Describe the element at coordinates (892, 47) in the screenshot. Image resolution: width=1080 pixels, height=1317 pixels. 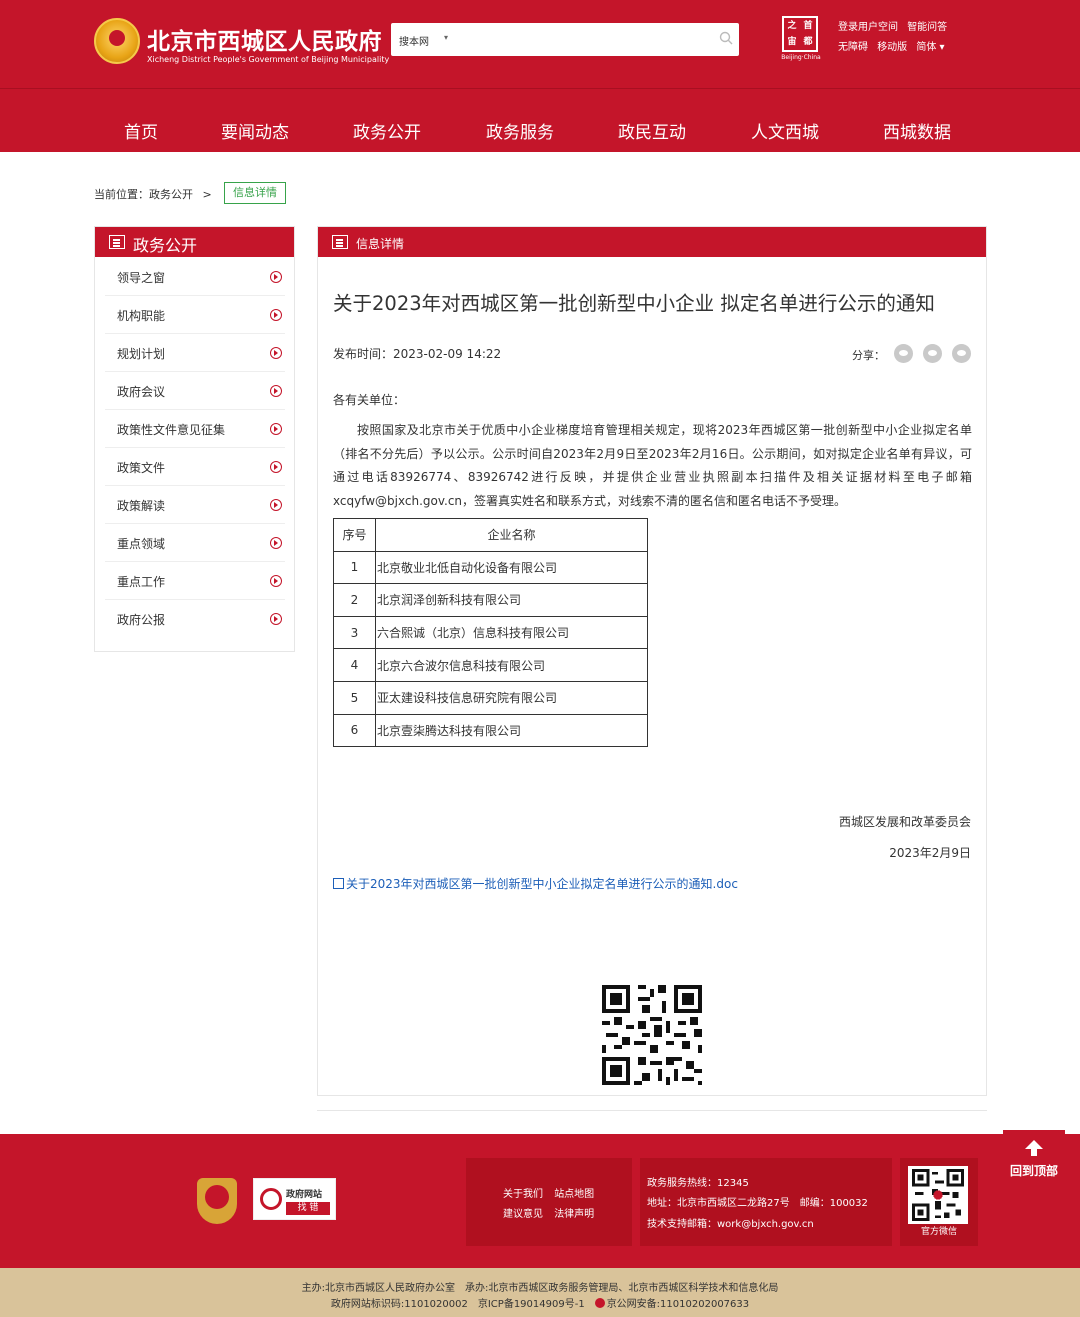
I see `mobile-link: 移动版` at that location.